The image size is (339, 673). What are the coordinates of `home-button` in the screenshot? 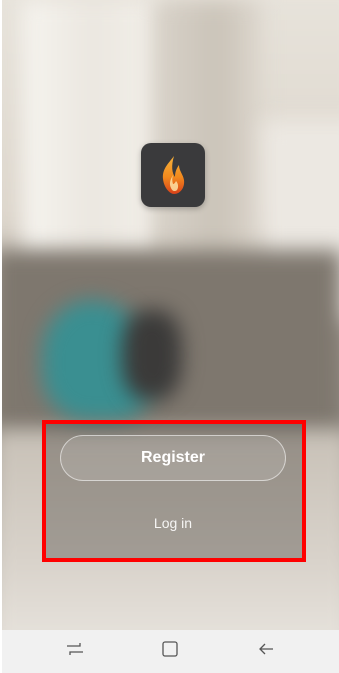 It's located at (170, 652).